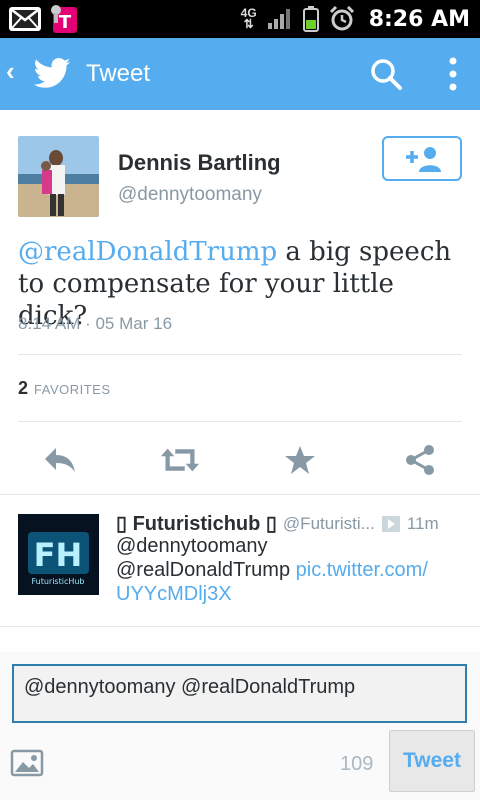 The height and width of the screenshot is (800, 480). I want to click on reply-avatar: FH FuturisticHub, so click(58, 554).